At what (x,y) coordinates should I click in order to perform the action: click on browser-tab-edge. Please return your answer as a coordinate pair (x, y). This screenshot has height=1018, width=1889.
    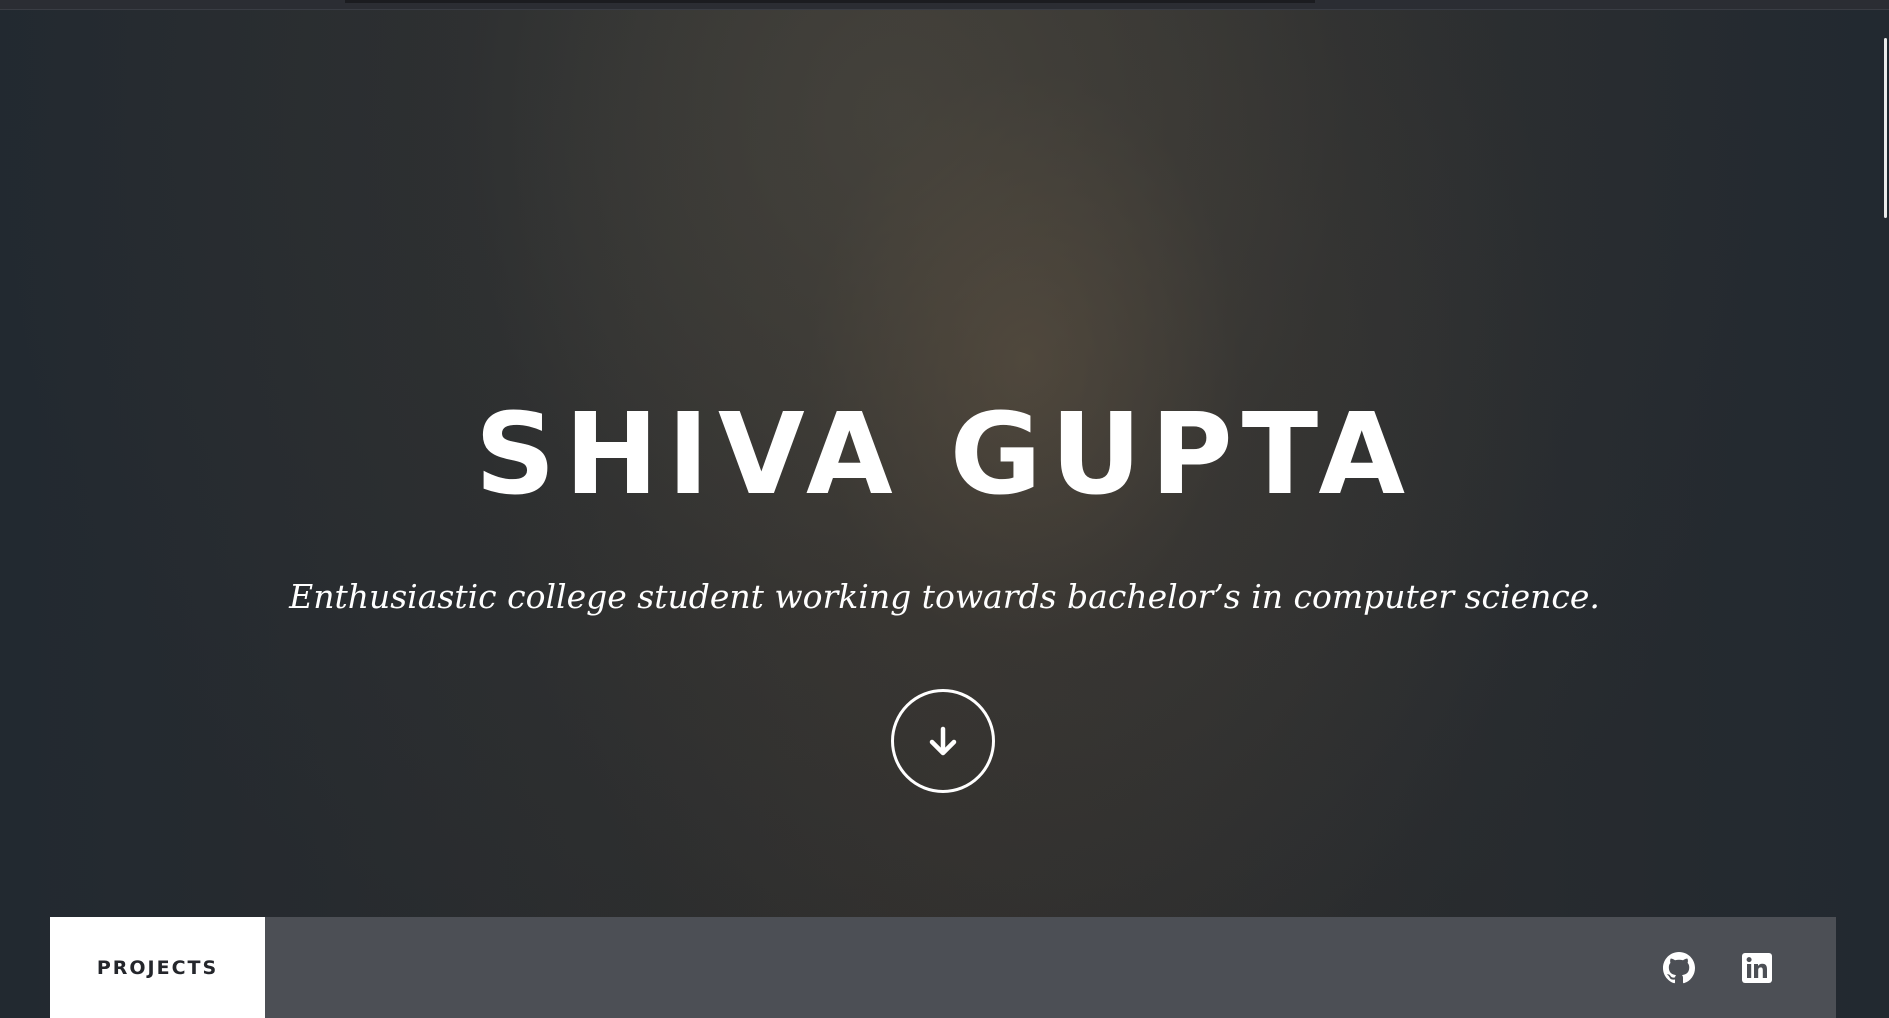
    Looking at the image, I should click on (830, 1).